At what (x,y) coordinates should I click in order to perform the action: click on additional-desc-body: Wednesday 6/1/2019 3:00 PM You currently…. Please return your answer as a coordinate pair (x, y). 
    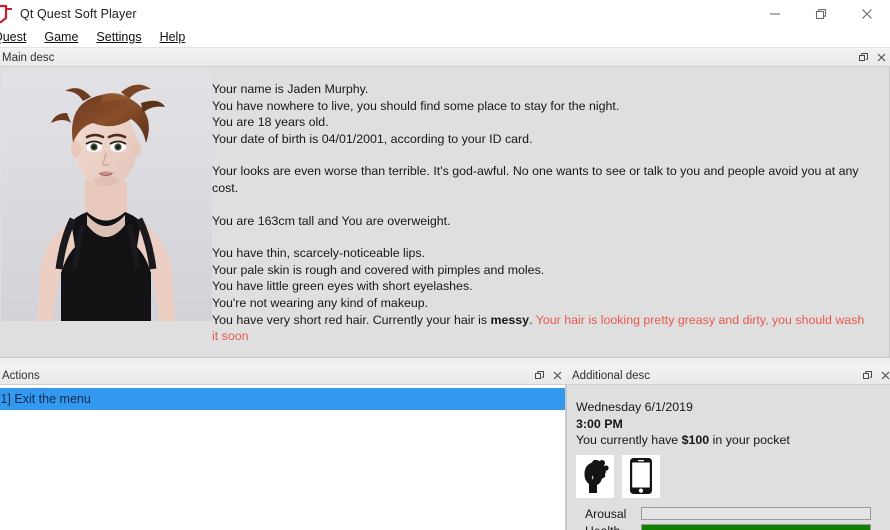
    Looking at the image, I should click on (728, 457).